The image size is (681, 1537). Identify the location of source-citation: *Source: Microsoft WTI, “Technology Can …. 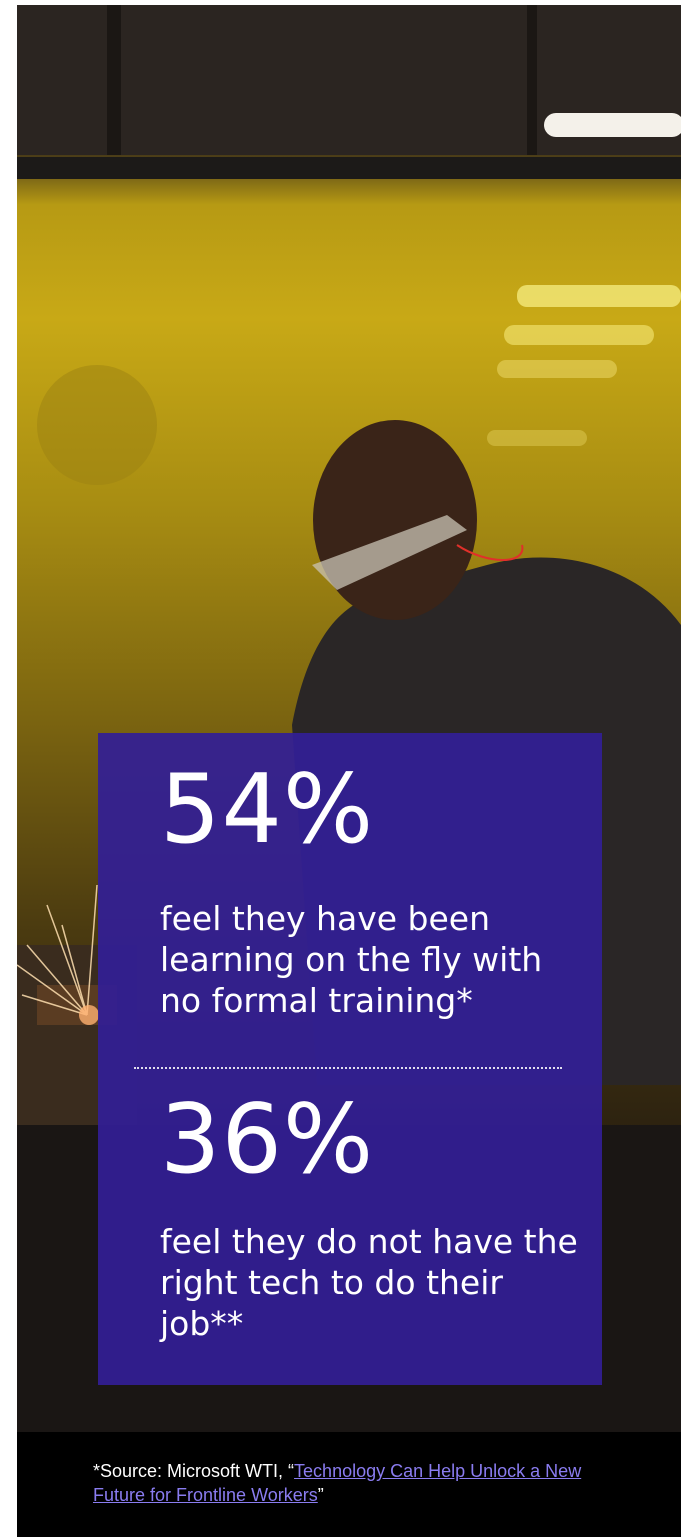
(353, 1483).